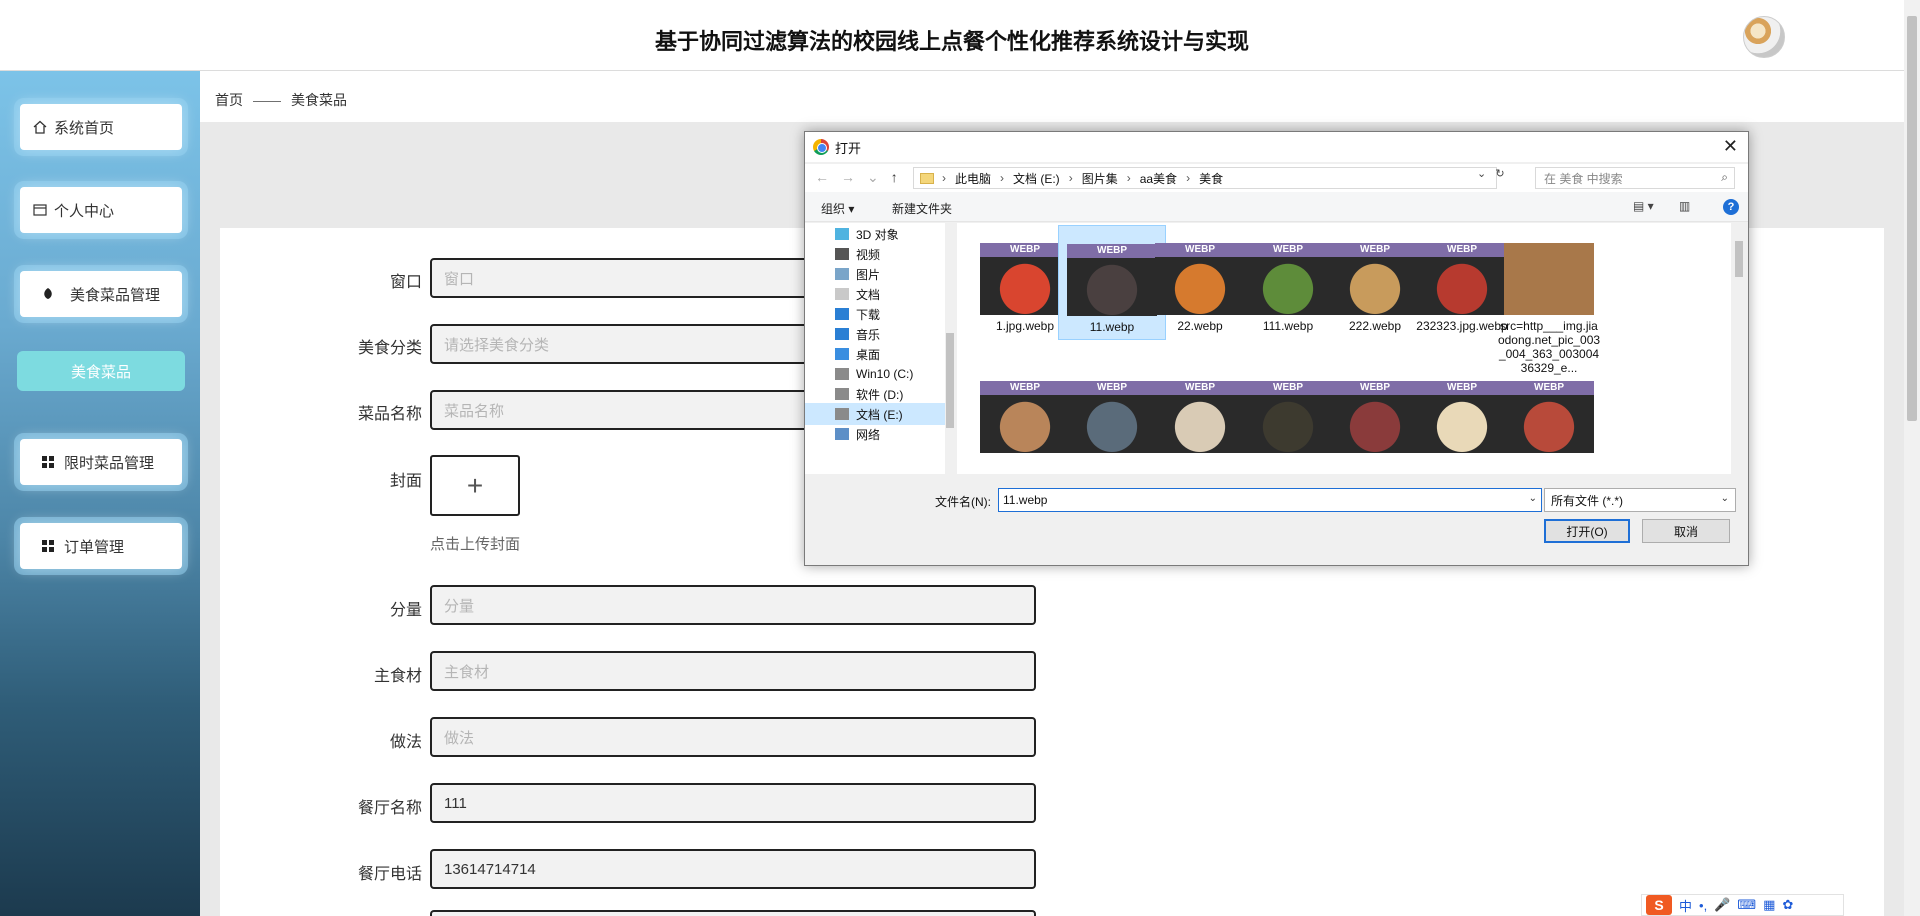 Image resolution: width=1920 pixels, height=916 pixels. I want to click on nav-item-selected: 文档 (E:), so click(875, 414).